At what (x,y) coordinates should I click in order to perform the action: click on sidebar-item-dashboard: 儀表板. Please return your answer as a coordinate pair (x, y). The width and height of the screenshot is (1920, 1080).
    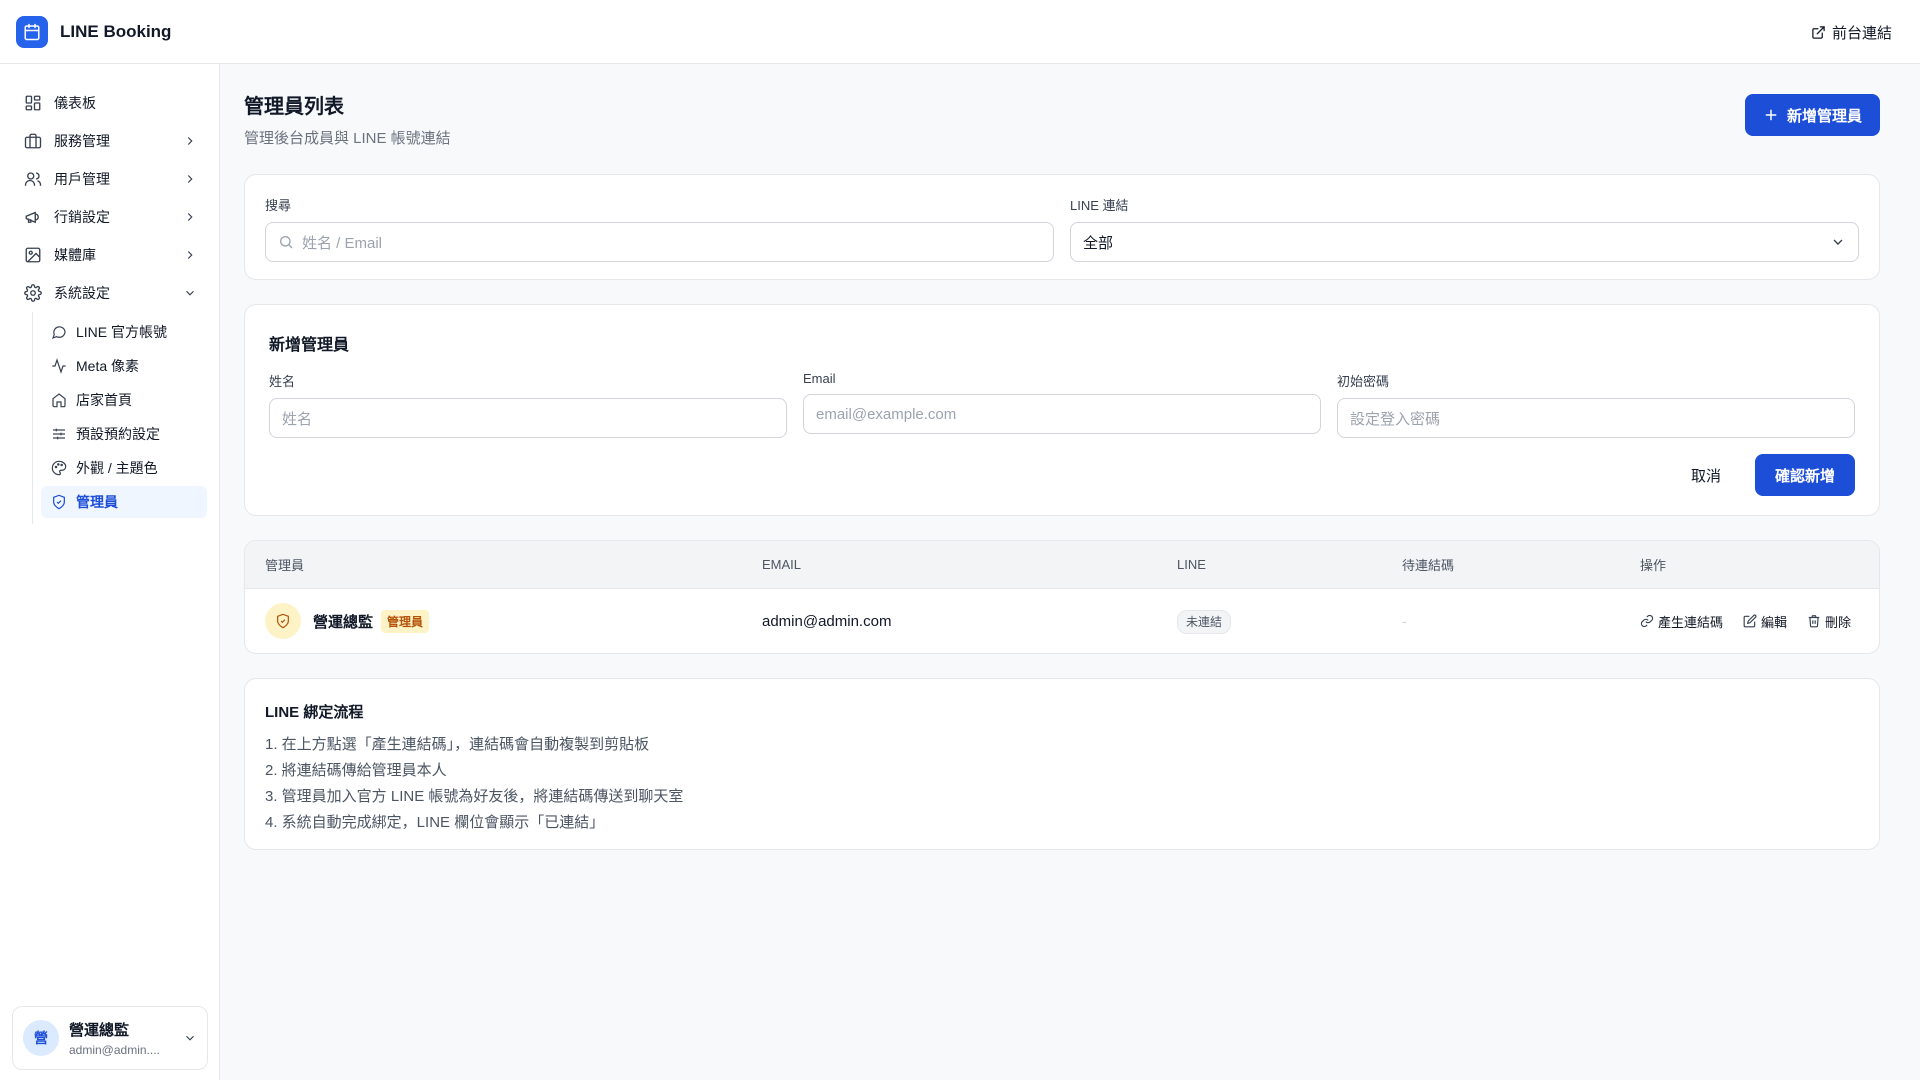
    Looking at the image, I should click on (109, 103).